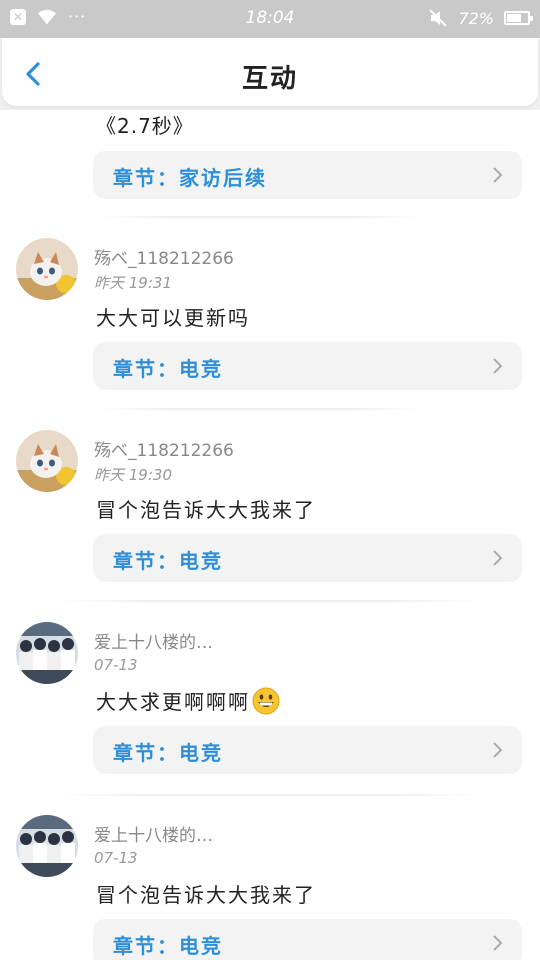 The height and width of the screenshot is (960, 540). What do you see at coordinates (514, 18) in the screenshot?
I see `battery-fill` at bounding box center [514, 18].